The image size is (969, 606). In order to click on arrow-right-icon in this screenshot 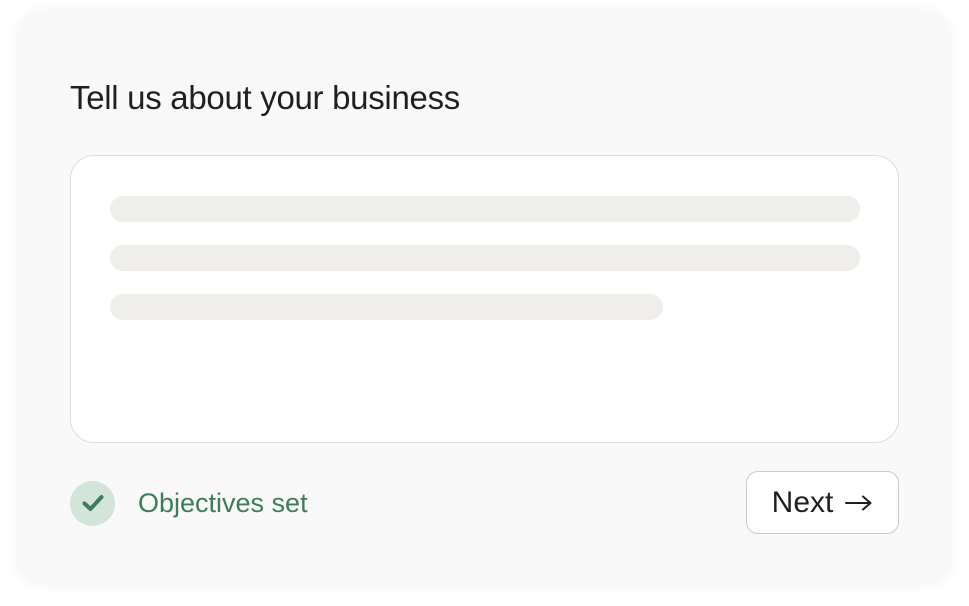, I will do `click(859, 503)`.